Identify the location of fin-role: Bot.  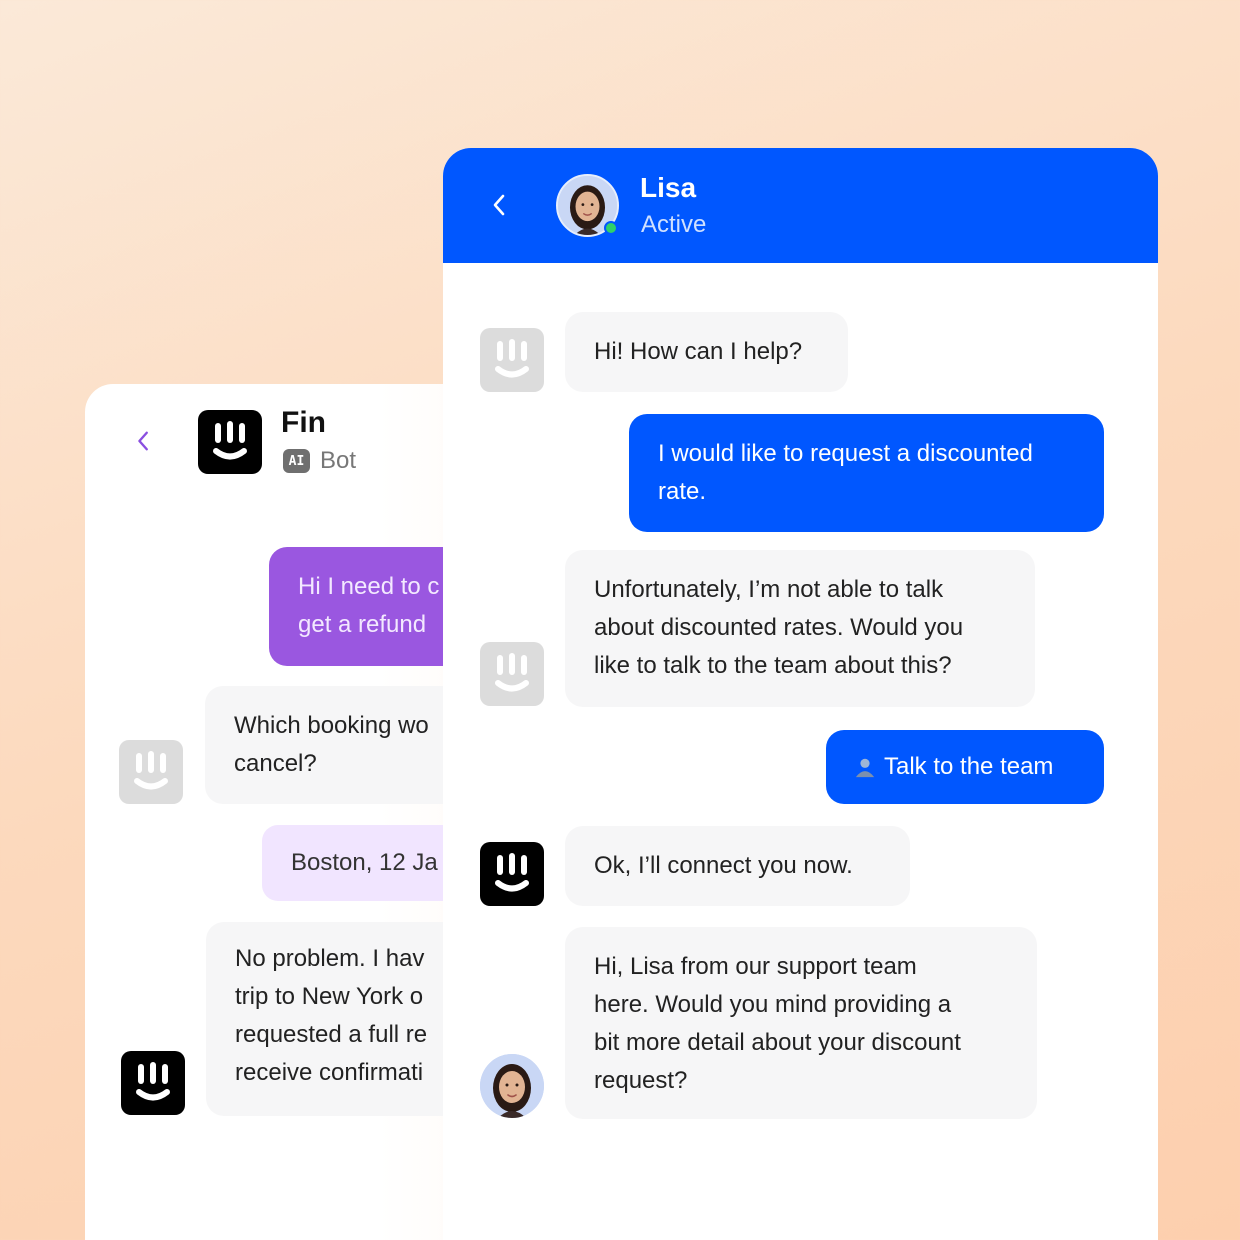
(338, 460).